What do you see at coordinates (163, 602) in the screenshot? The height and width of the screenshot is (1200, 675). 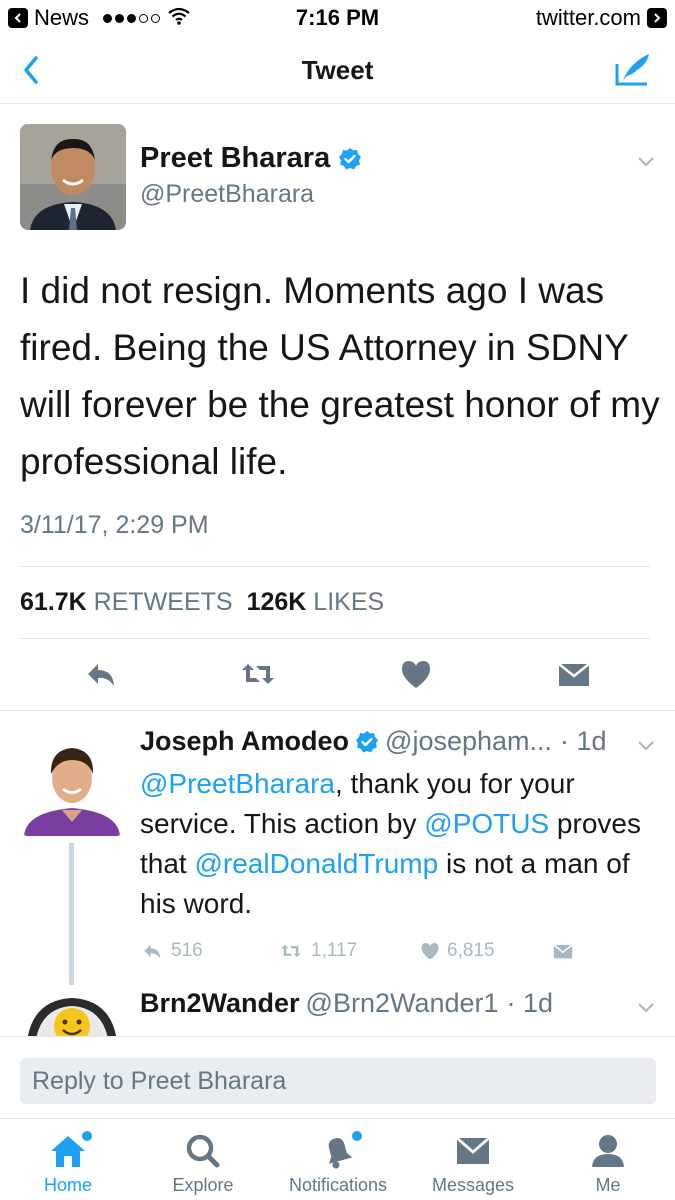 I see `retweets-label: RETWEETS` at bounding box center [163, 602].